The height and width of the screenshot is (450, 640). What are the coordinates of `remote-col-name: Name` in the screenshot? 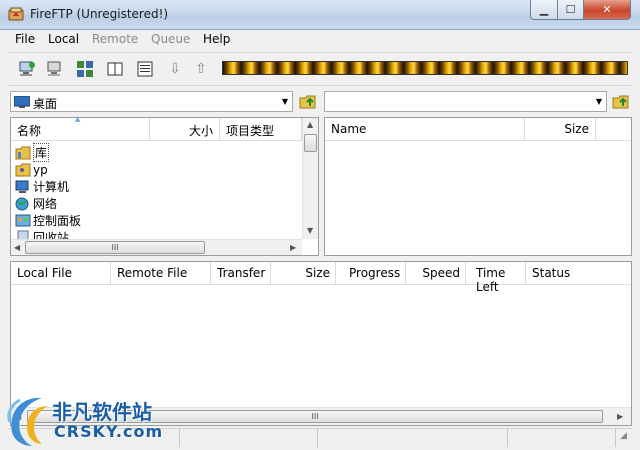 It's located at (425, 129).